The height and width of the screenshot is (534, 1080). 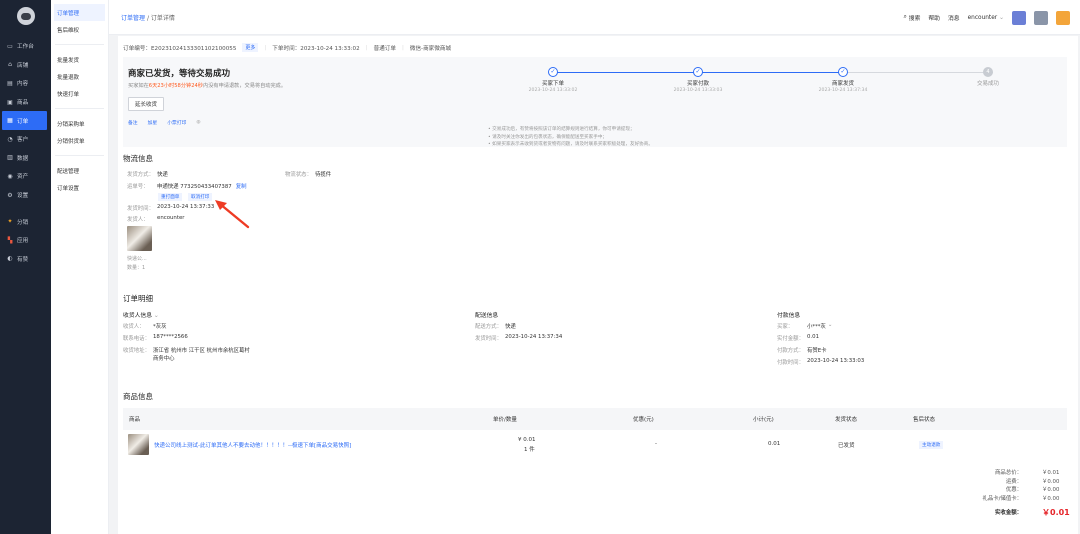 What do you see at coordinates (10, 176) in the screenshot?
I see `wallet-icon: ◉` at bounding box center [10, 176].